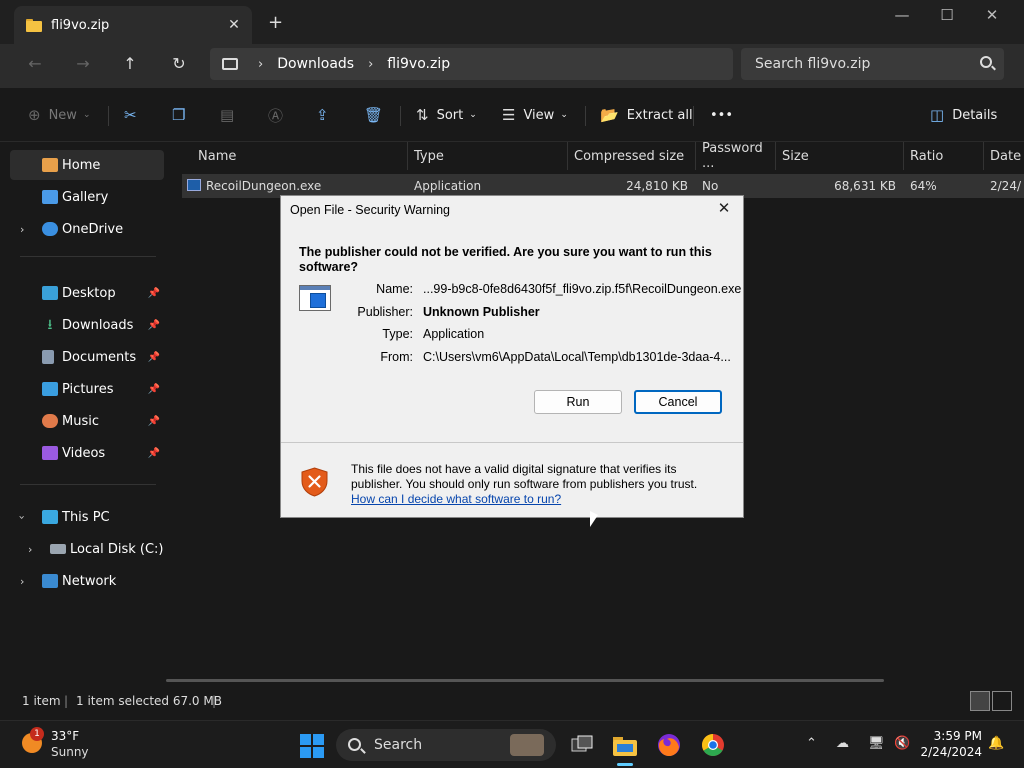  What do you see at coordinates (70, 752) in the screenshot?
I see `weather-condition: Sunny` at bounding box center [70, 752].